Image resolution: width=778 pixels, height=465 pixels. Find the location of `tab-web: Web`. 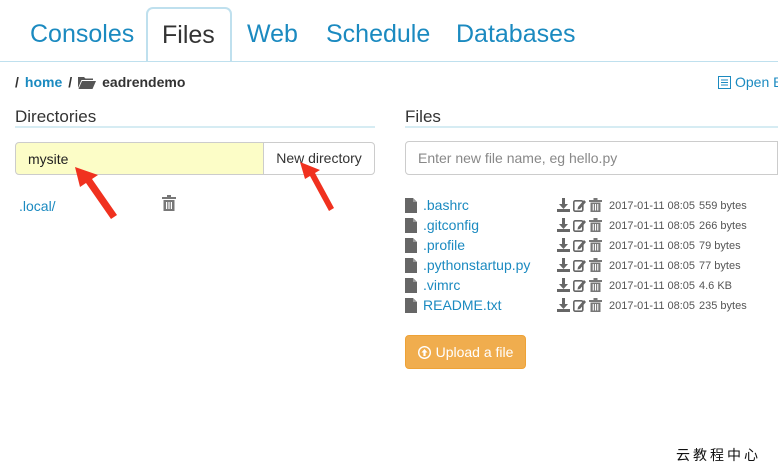

tab-web: Web is located at coordinates (272, 34).